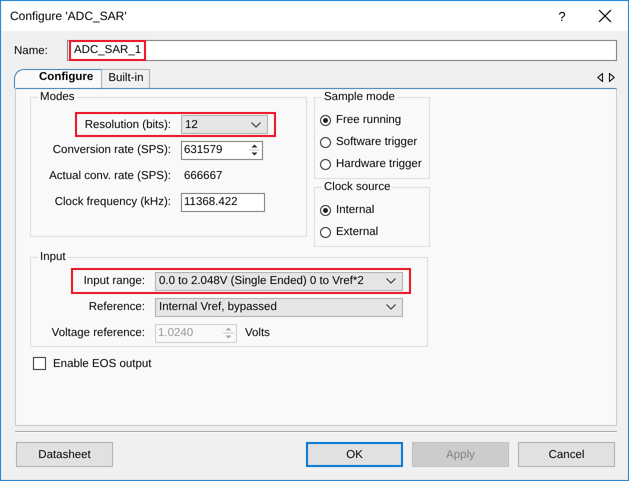 Image resolution: width=629 pixels, height=481 pixels. I want to click on dialog-button: Datasheet, so click(64, 454).